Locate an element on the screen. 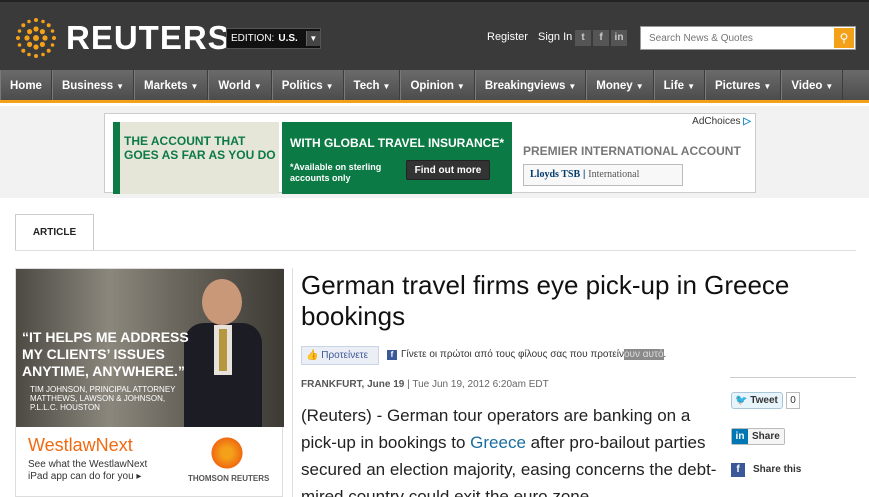 The height and width of the screenshot is (497, 869). greece-link: Greece is located at coordinates (498, 442).